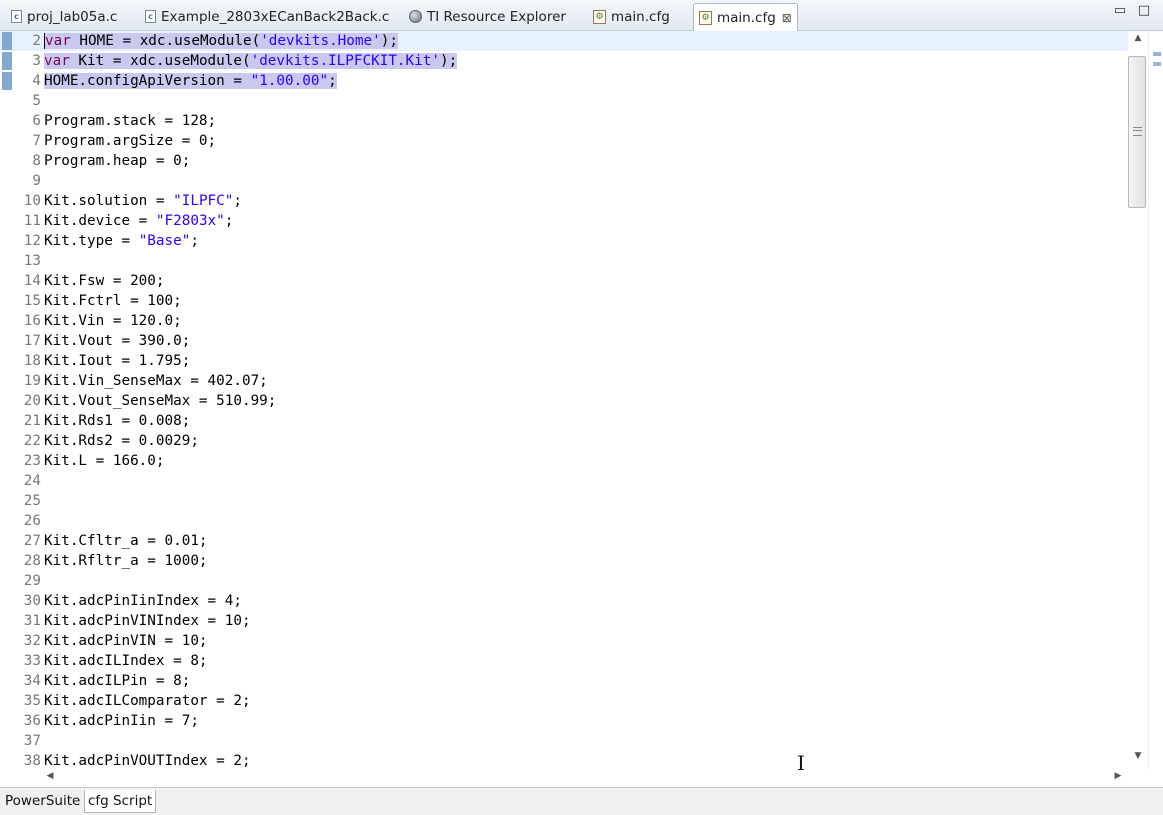 The width and height of the screenshot is (1163, 815). I want to click on code-line: 6 Program.stack = 128;, so click(564, 121).